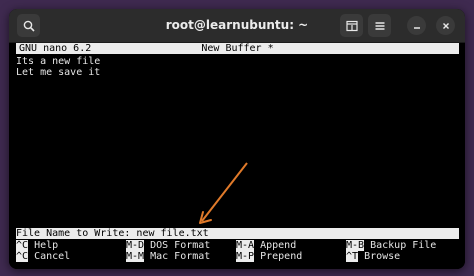 The image size is (474, 276). I want to click on close-icon, so click(445, 25).